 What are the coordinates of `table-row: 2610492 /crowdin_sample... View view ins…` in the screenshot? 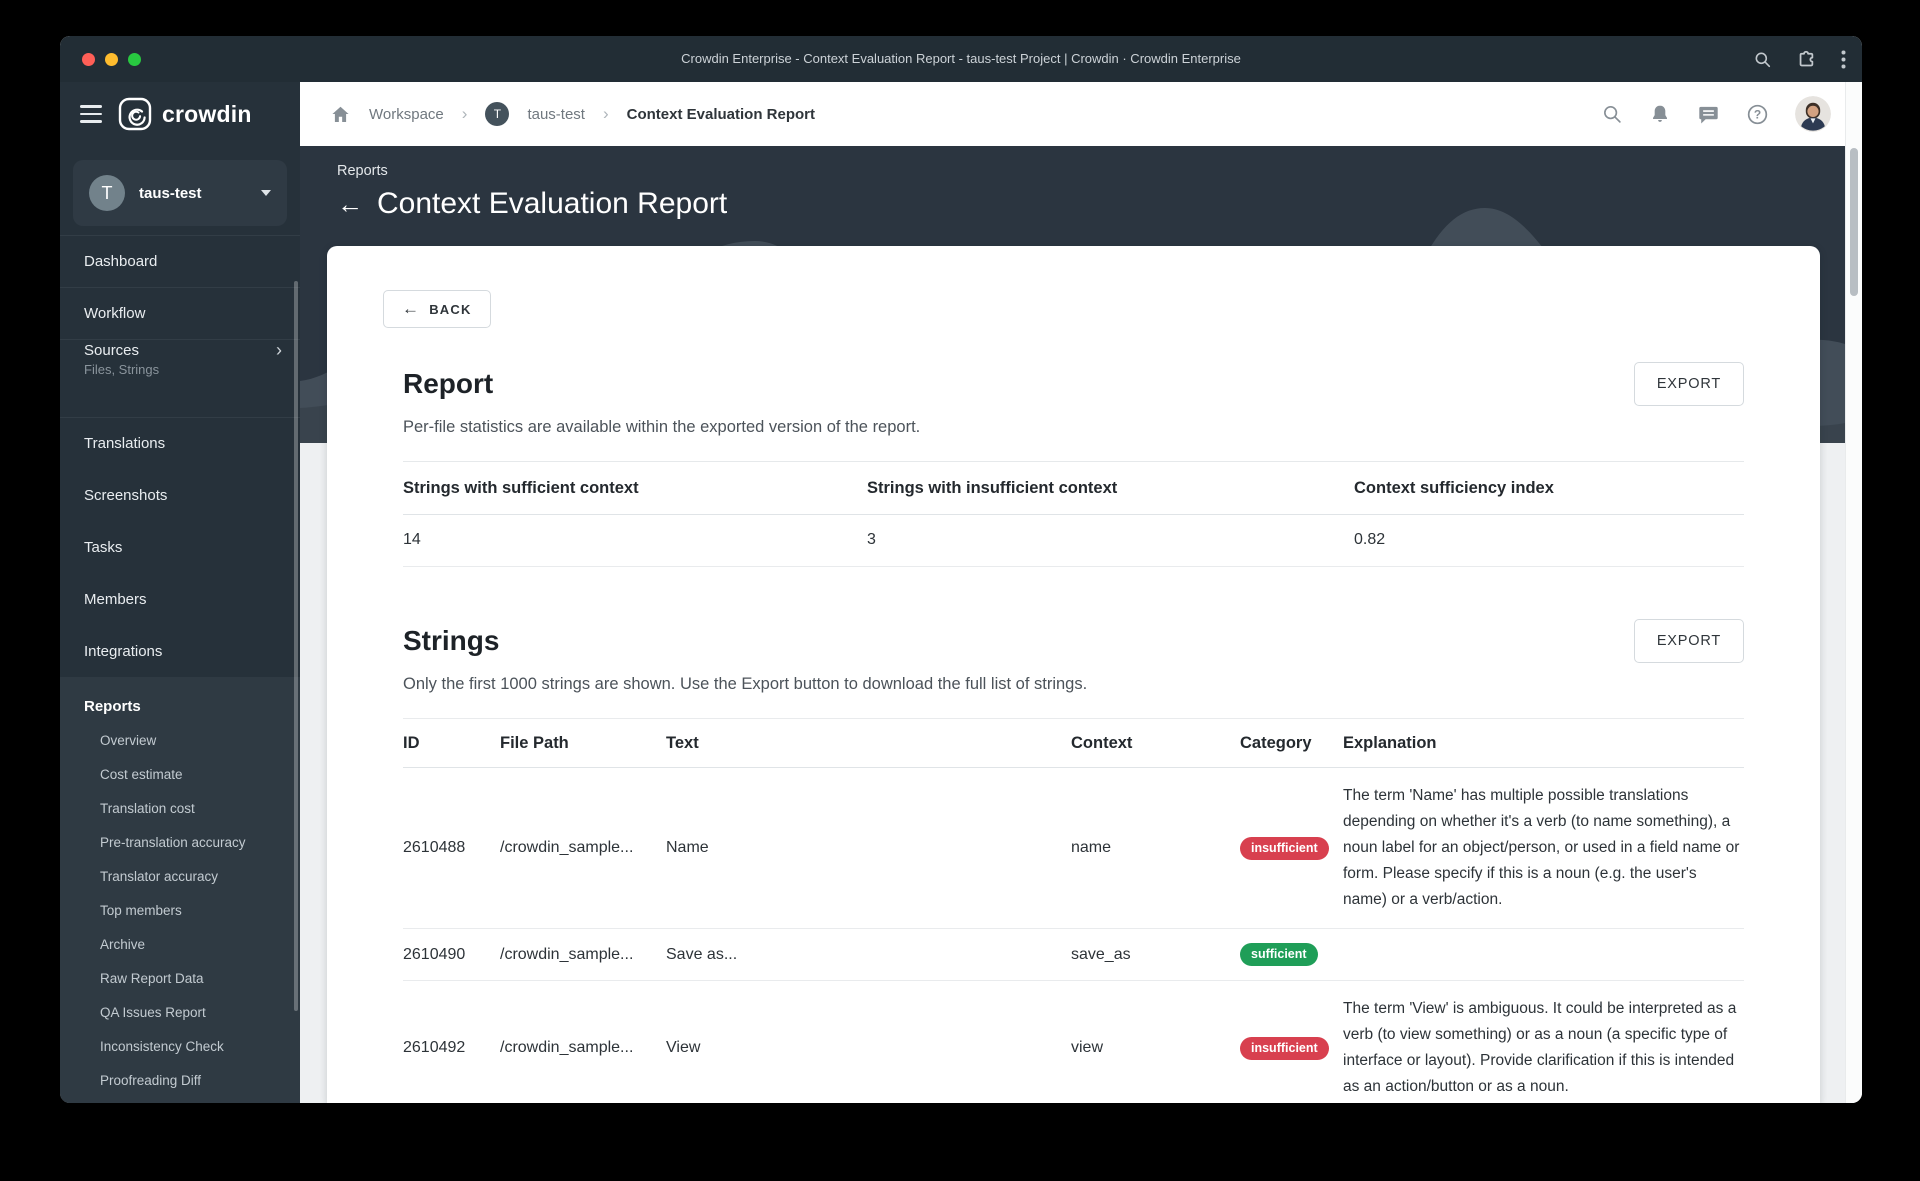 It's located at (1073, 1041).